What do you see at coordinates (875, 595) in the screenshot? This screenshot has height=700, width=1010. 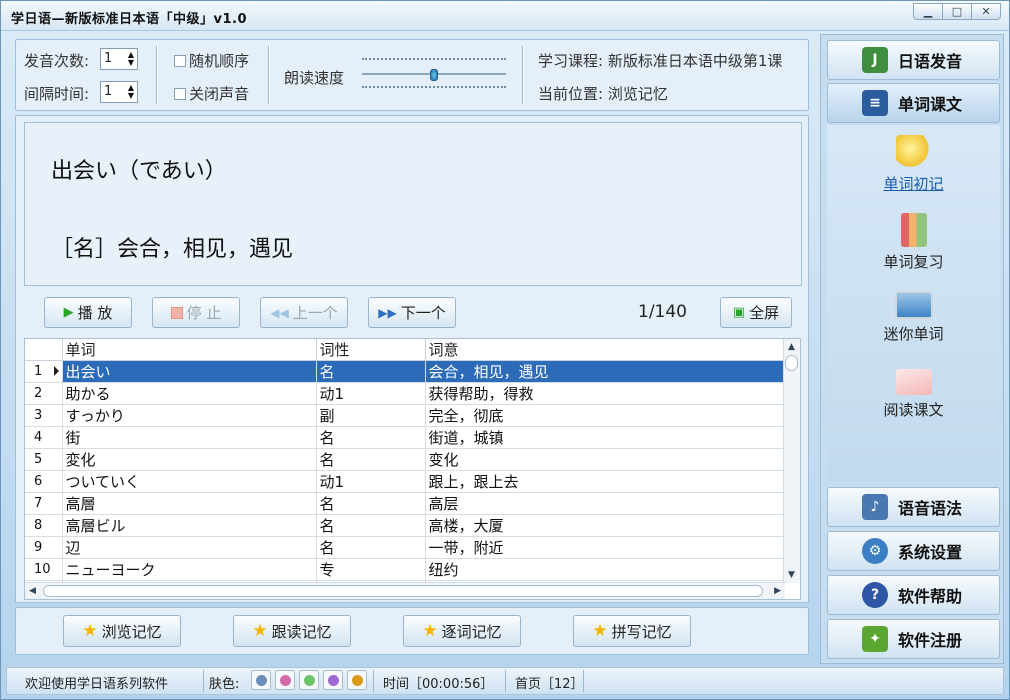 I see `help-icon: ?` at bounding box center [875, 595].